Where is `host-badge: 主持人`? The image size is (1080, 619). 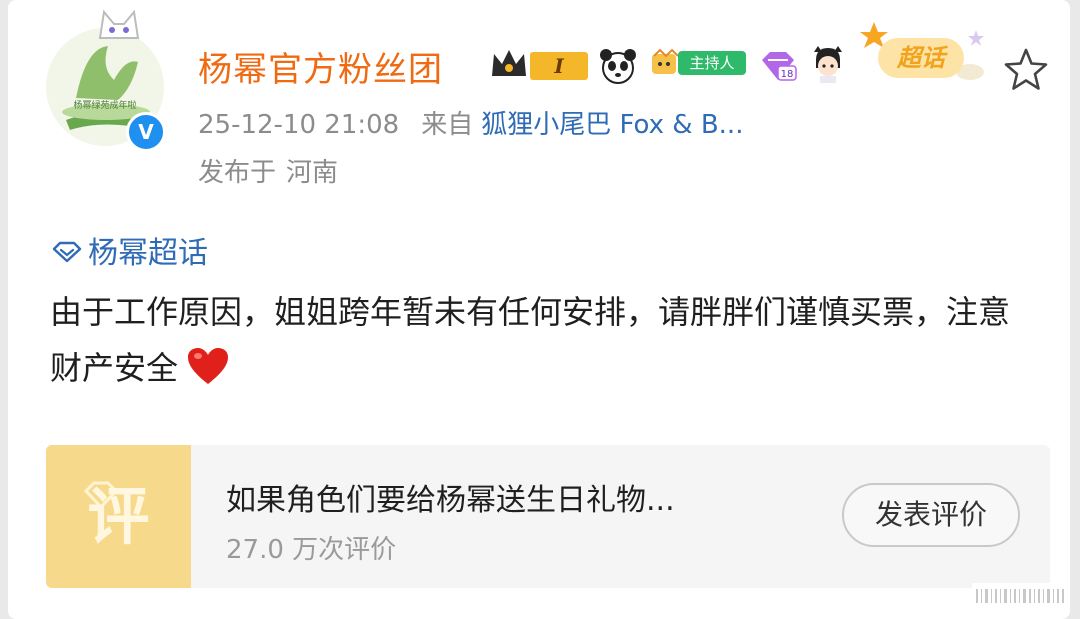
host-badge: 主持人 is located at coordinates (698, 63).